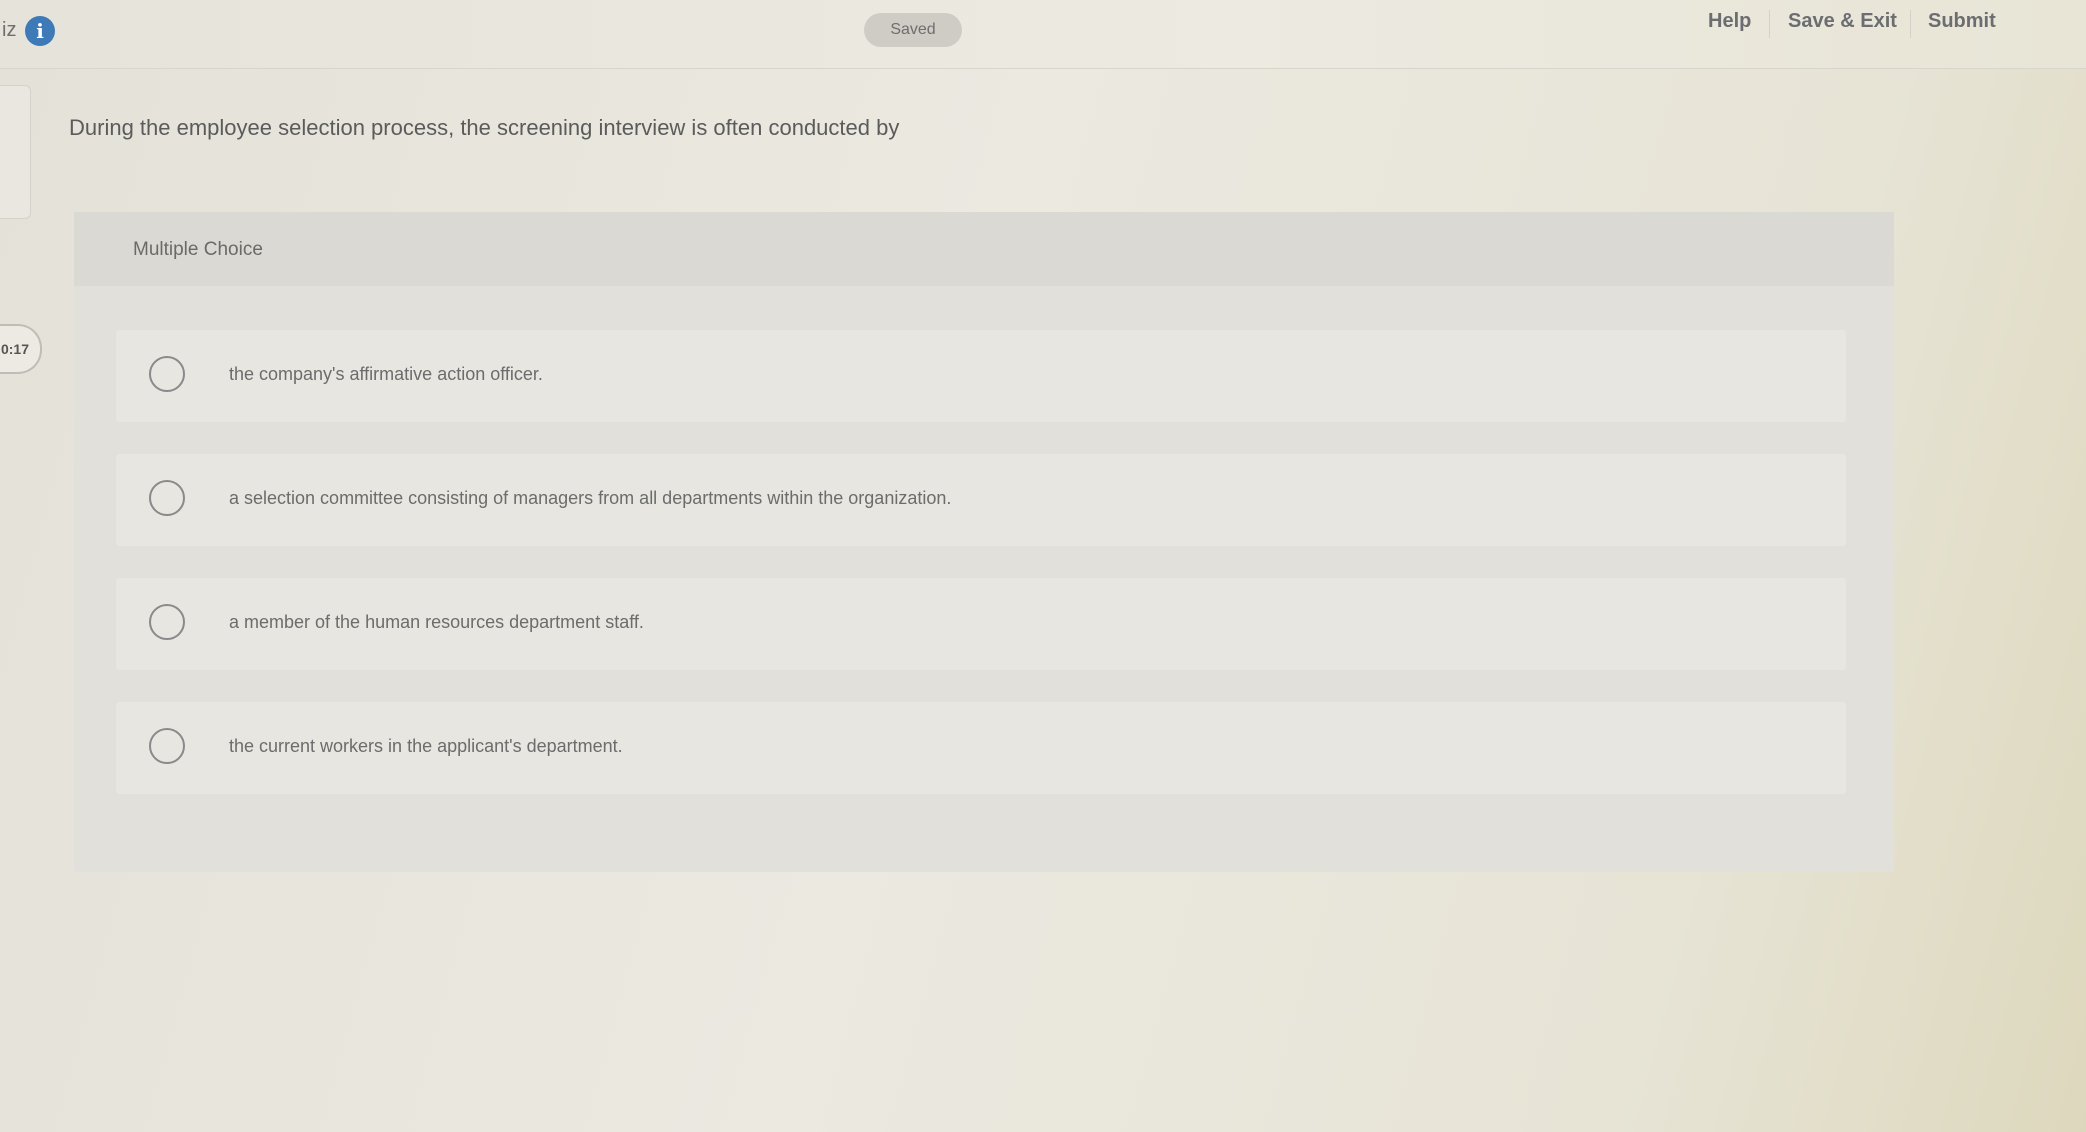 Image resolution: width=2086 pixels, height=1132 pixels. What do you see at coordinates (984, 249) in the screenshot?
I see `multiple-choice-header: Multiple Choice` at bounding box center [984, 249].